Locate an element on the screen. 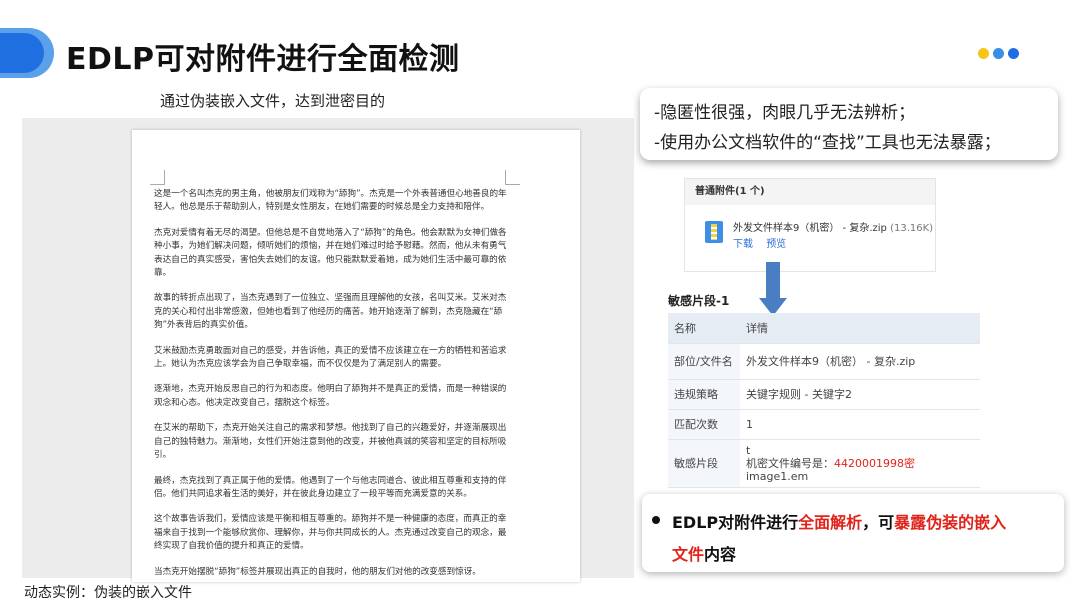 The width and height of the screenshot is (1080, 608). example-caption: 动态实例：伪装的嵌入文件 is located at coordinates (108, 593).